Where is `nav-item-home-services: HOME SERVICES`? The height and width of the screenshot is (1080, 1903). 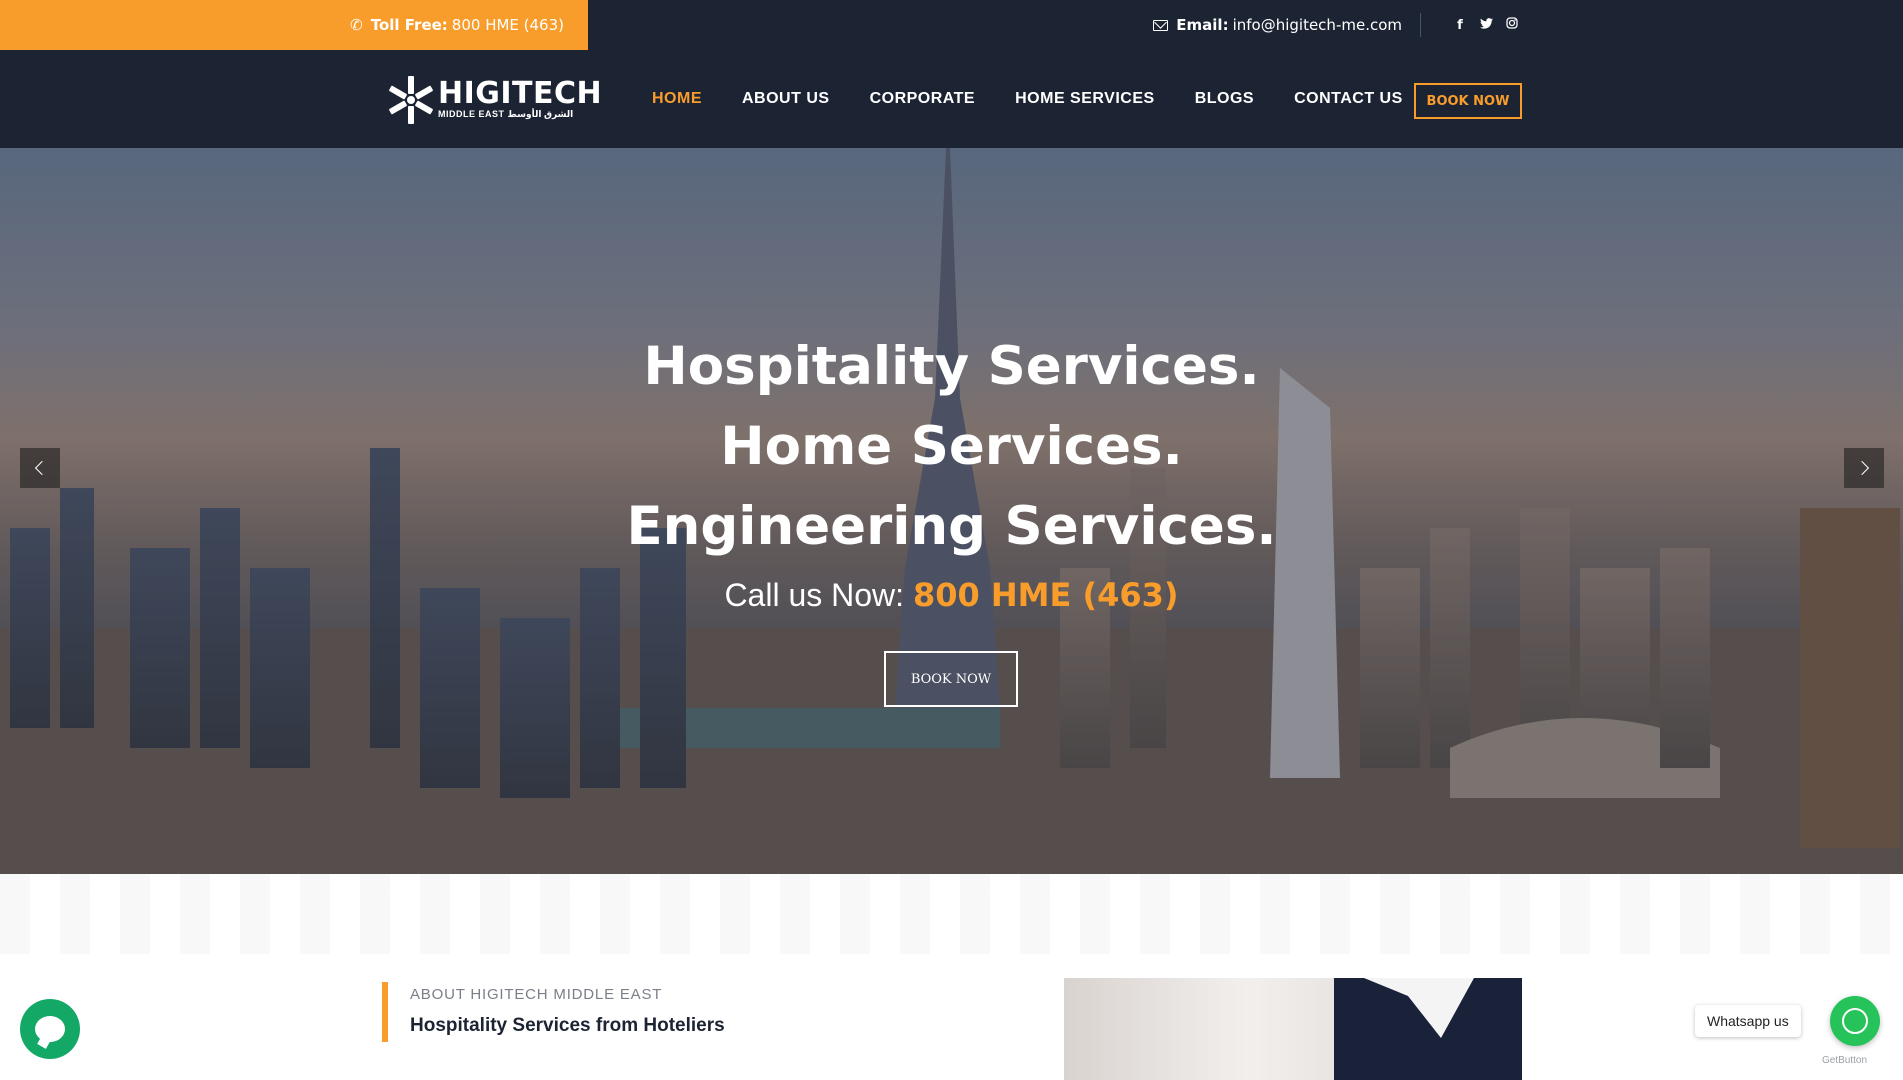 nav-item-home-services: HOME SERVICES is located at coordinates (1085, 99).